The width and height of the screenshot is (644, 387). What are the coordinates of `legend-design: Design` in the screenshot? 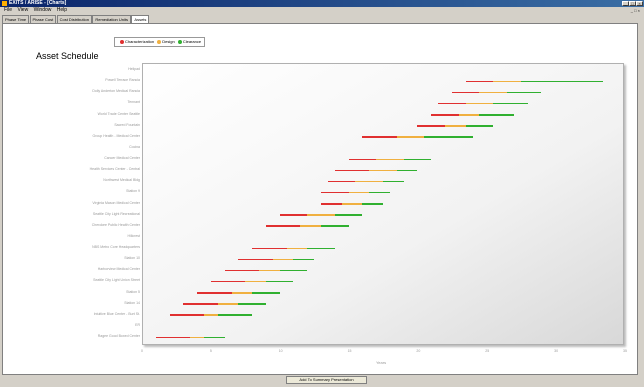 It's located at (168, 41).